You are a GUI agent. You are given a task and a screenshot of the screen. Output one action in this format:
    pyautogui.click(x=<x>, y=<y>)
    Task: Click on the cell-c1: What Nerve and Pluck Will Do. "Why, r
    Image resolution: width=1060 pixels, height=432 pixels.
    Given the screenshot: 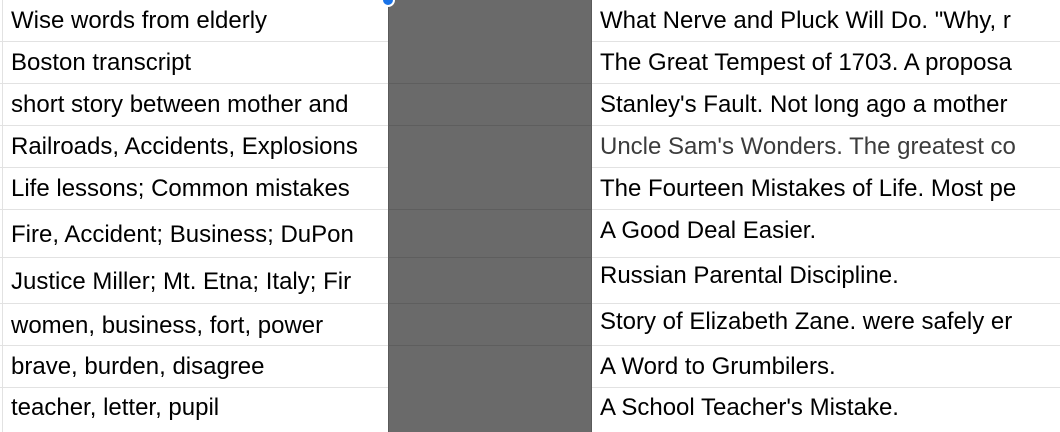 What is the action you would take?
    pyautogui.click(x=825, y=20)
    